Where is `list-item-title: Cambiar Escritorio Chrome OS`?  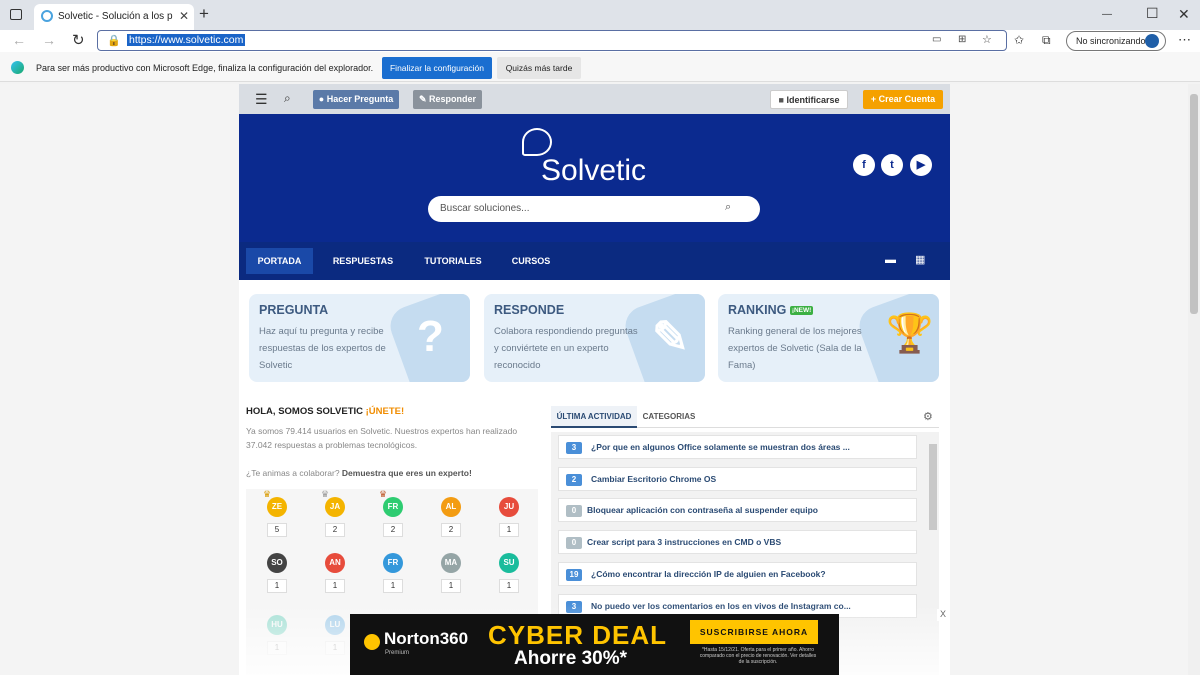
list-item-title: Cambiar Escritorio Chrome OS is located at coordinates (654, 479).